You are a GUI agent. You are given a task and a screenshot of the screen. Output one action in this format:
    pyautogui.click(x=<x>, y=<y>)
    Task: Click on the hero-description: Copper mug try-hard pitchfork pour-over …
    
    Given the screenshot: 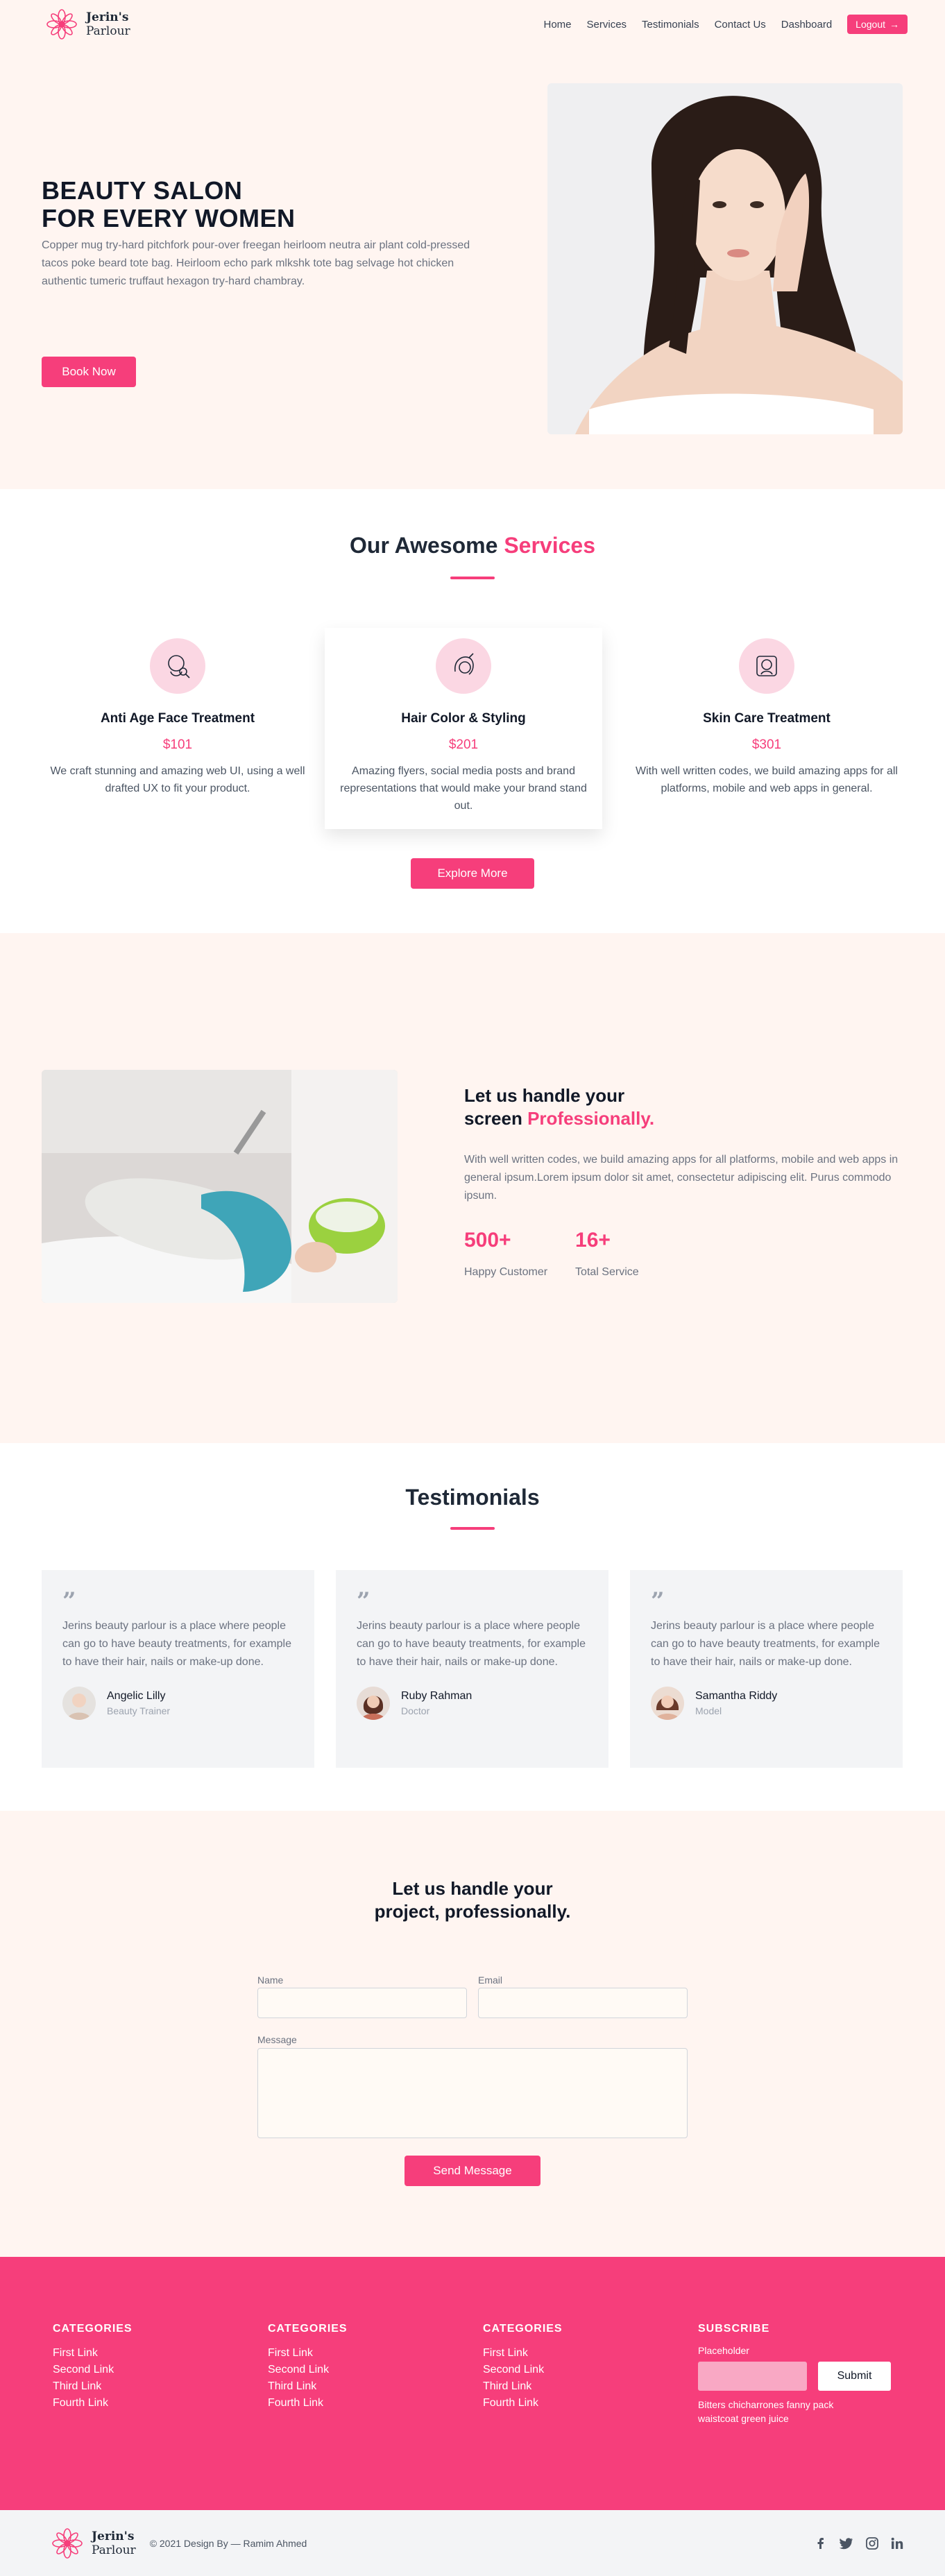 What is the action you would take?
    pyautogui.click(x=256, y=263)
    